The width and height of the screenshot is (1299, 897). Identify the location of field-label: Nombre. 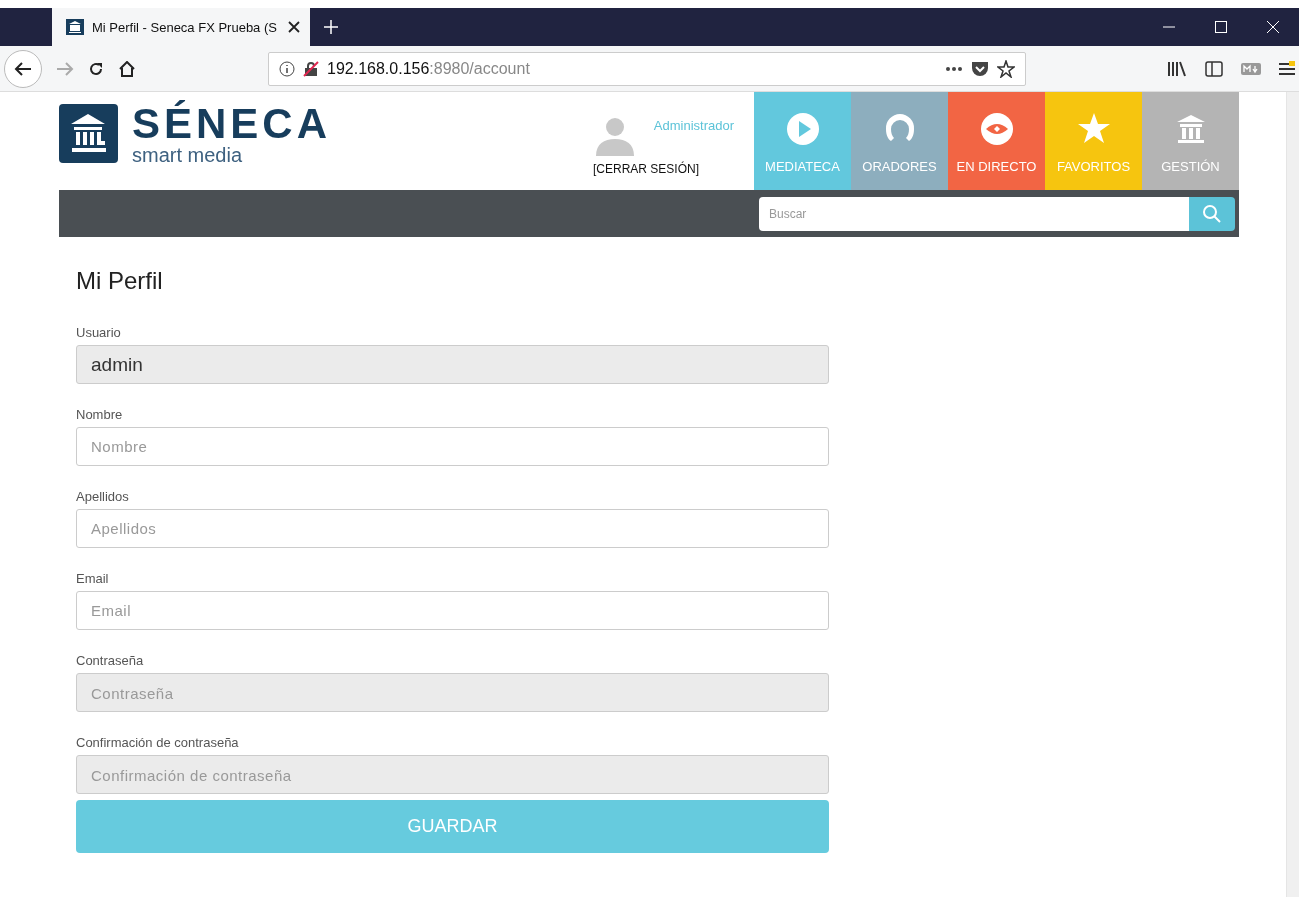
(100, 414).